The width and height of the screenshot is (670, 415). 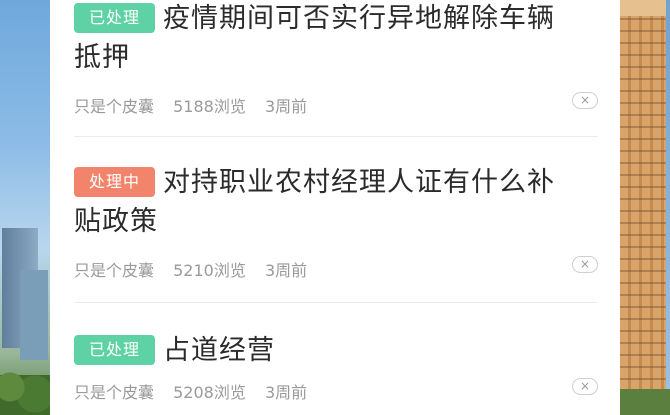 What do you see at coordinates (359, 18) in the screenshot?
I see `item-title-line1: 疫情期间可否实行异地解除车辆` at bounding box center [359, 18].